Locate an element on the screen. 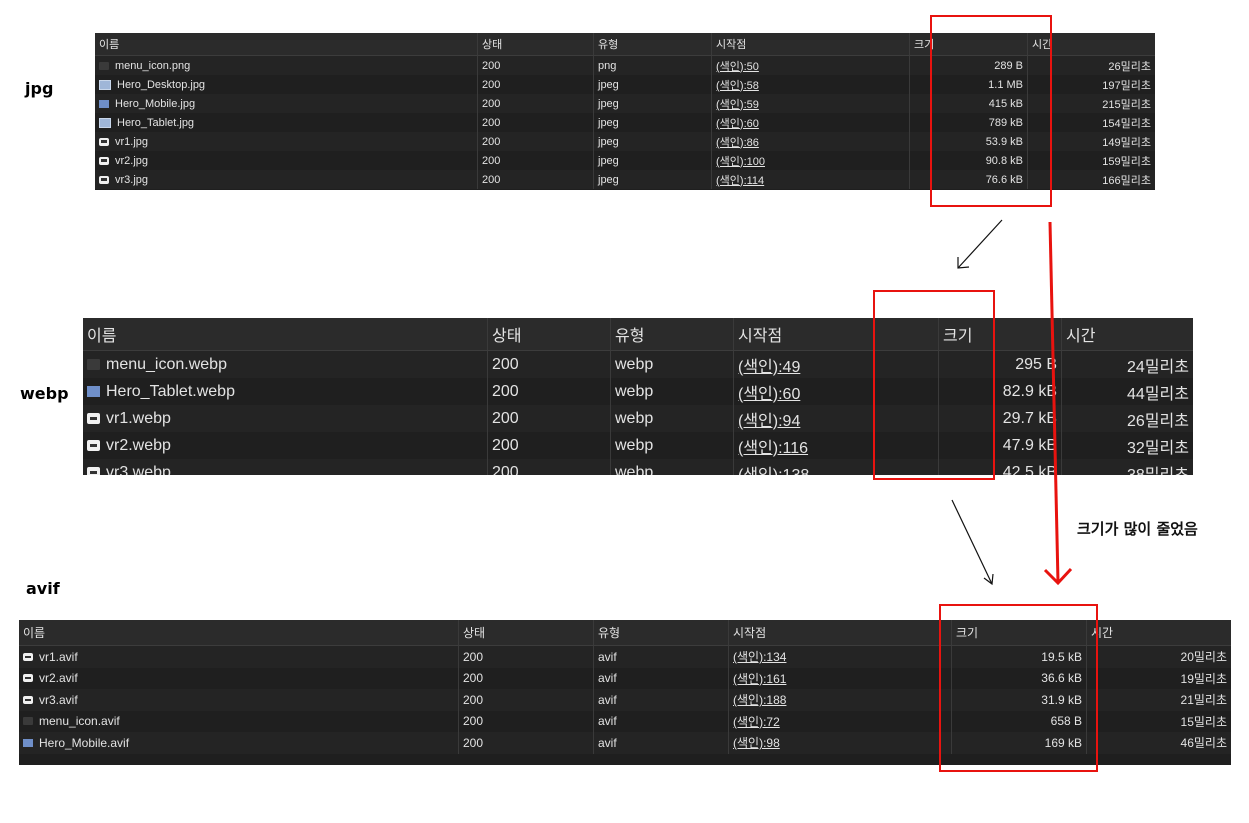 Image resolution: width=1249 pixels, height=823 pixels. size-reduced-annotation: 크기가 많이 줄었음 is located at coordinates (1137, 529).